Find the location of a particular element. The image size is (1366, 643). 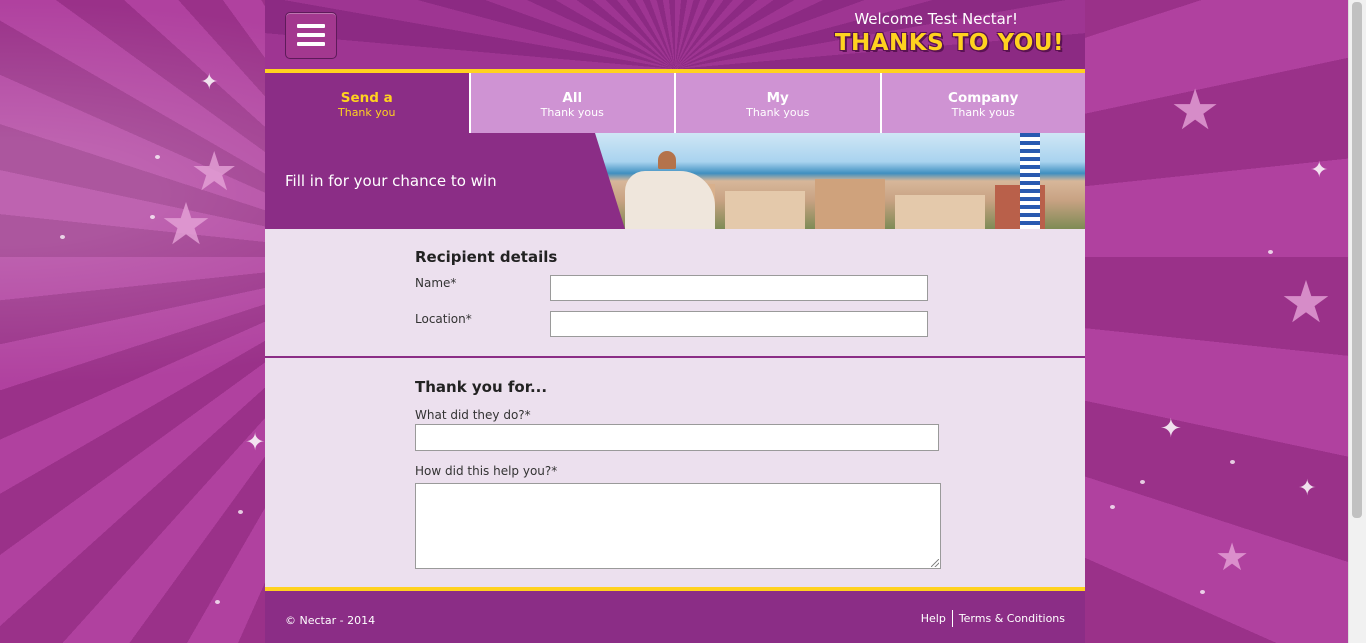

tab-my-thank-yous: My Thank yous is located at coordinates (777, 103).